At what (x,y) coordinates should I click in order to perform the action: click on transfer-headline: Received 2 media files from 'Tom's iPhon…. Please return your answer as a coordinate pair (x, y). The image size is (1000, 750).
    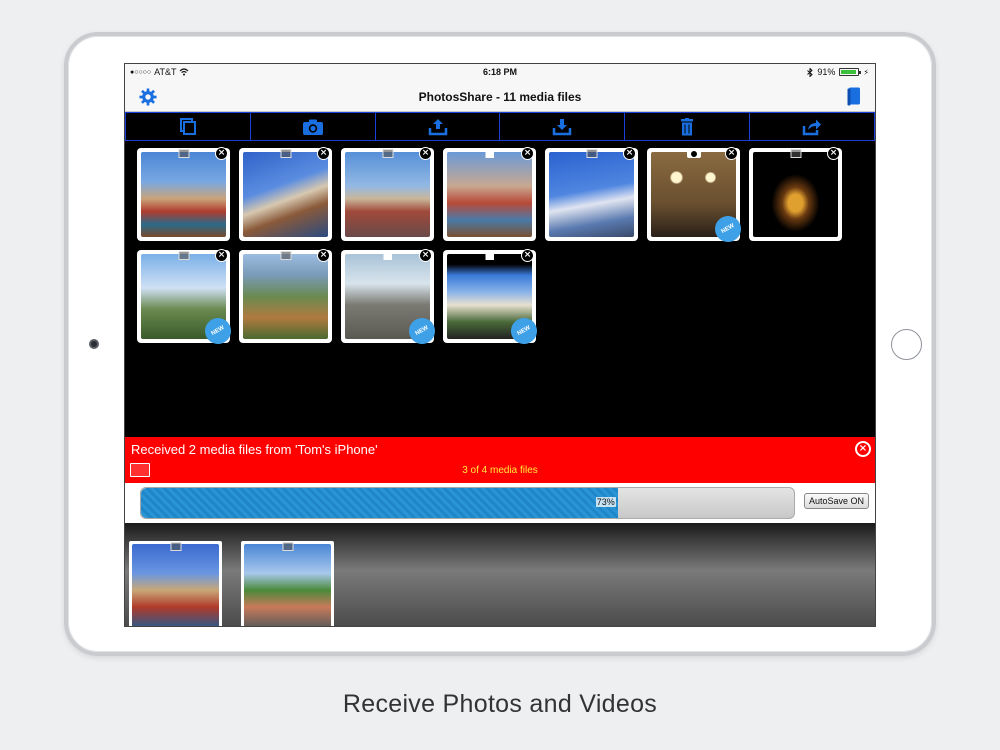
    Looking at the image, I should click on (254, 449).